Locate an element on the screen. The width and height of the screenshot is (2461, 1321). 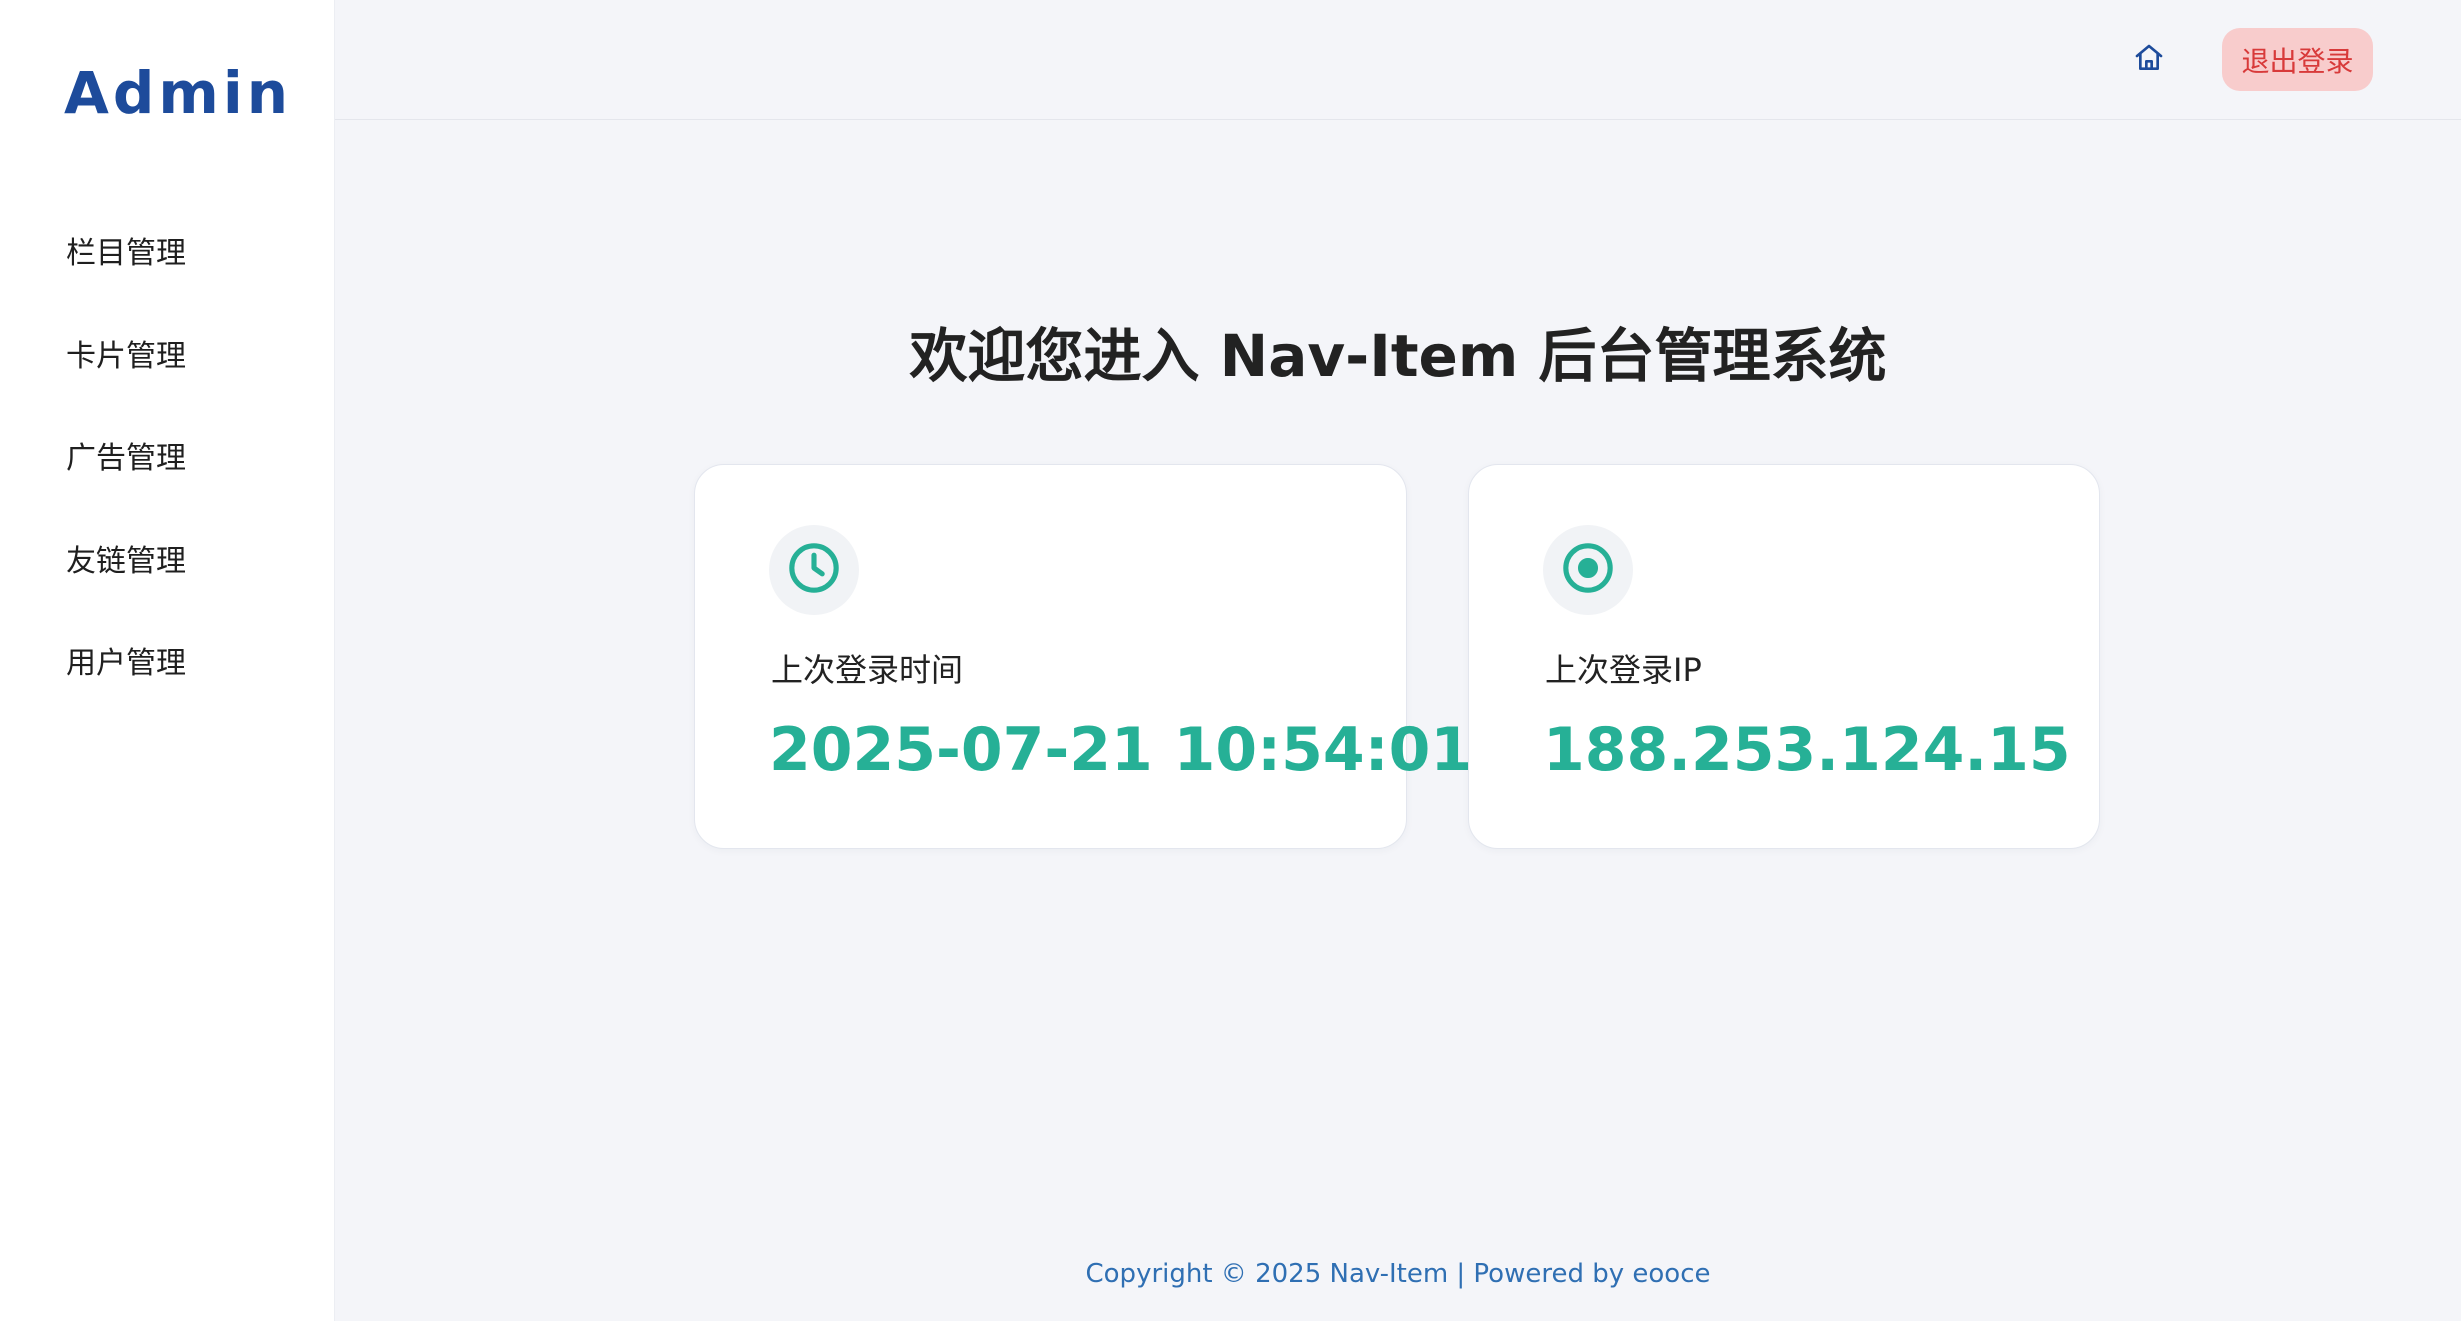
sidebar-item-columns: 栏目管理 is located at coordinates (126, 279).